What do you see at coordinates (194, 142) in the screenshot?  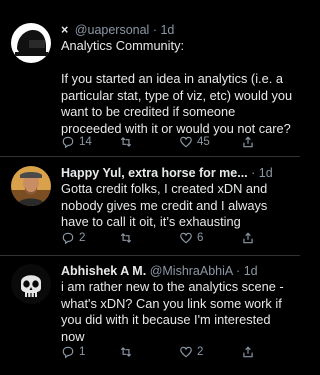 I see `like-button: 45` at bounding box center [194, 142].